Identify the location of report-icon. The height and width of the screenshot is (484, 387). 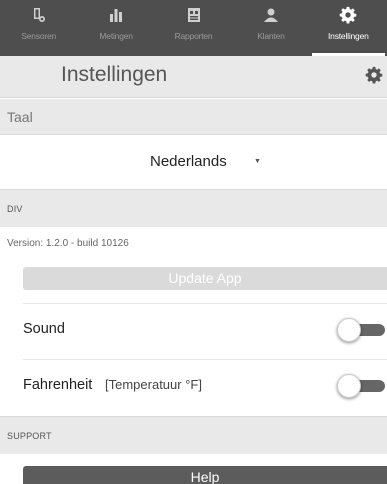
(194, 15).